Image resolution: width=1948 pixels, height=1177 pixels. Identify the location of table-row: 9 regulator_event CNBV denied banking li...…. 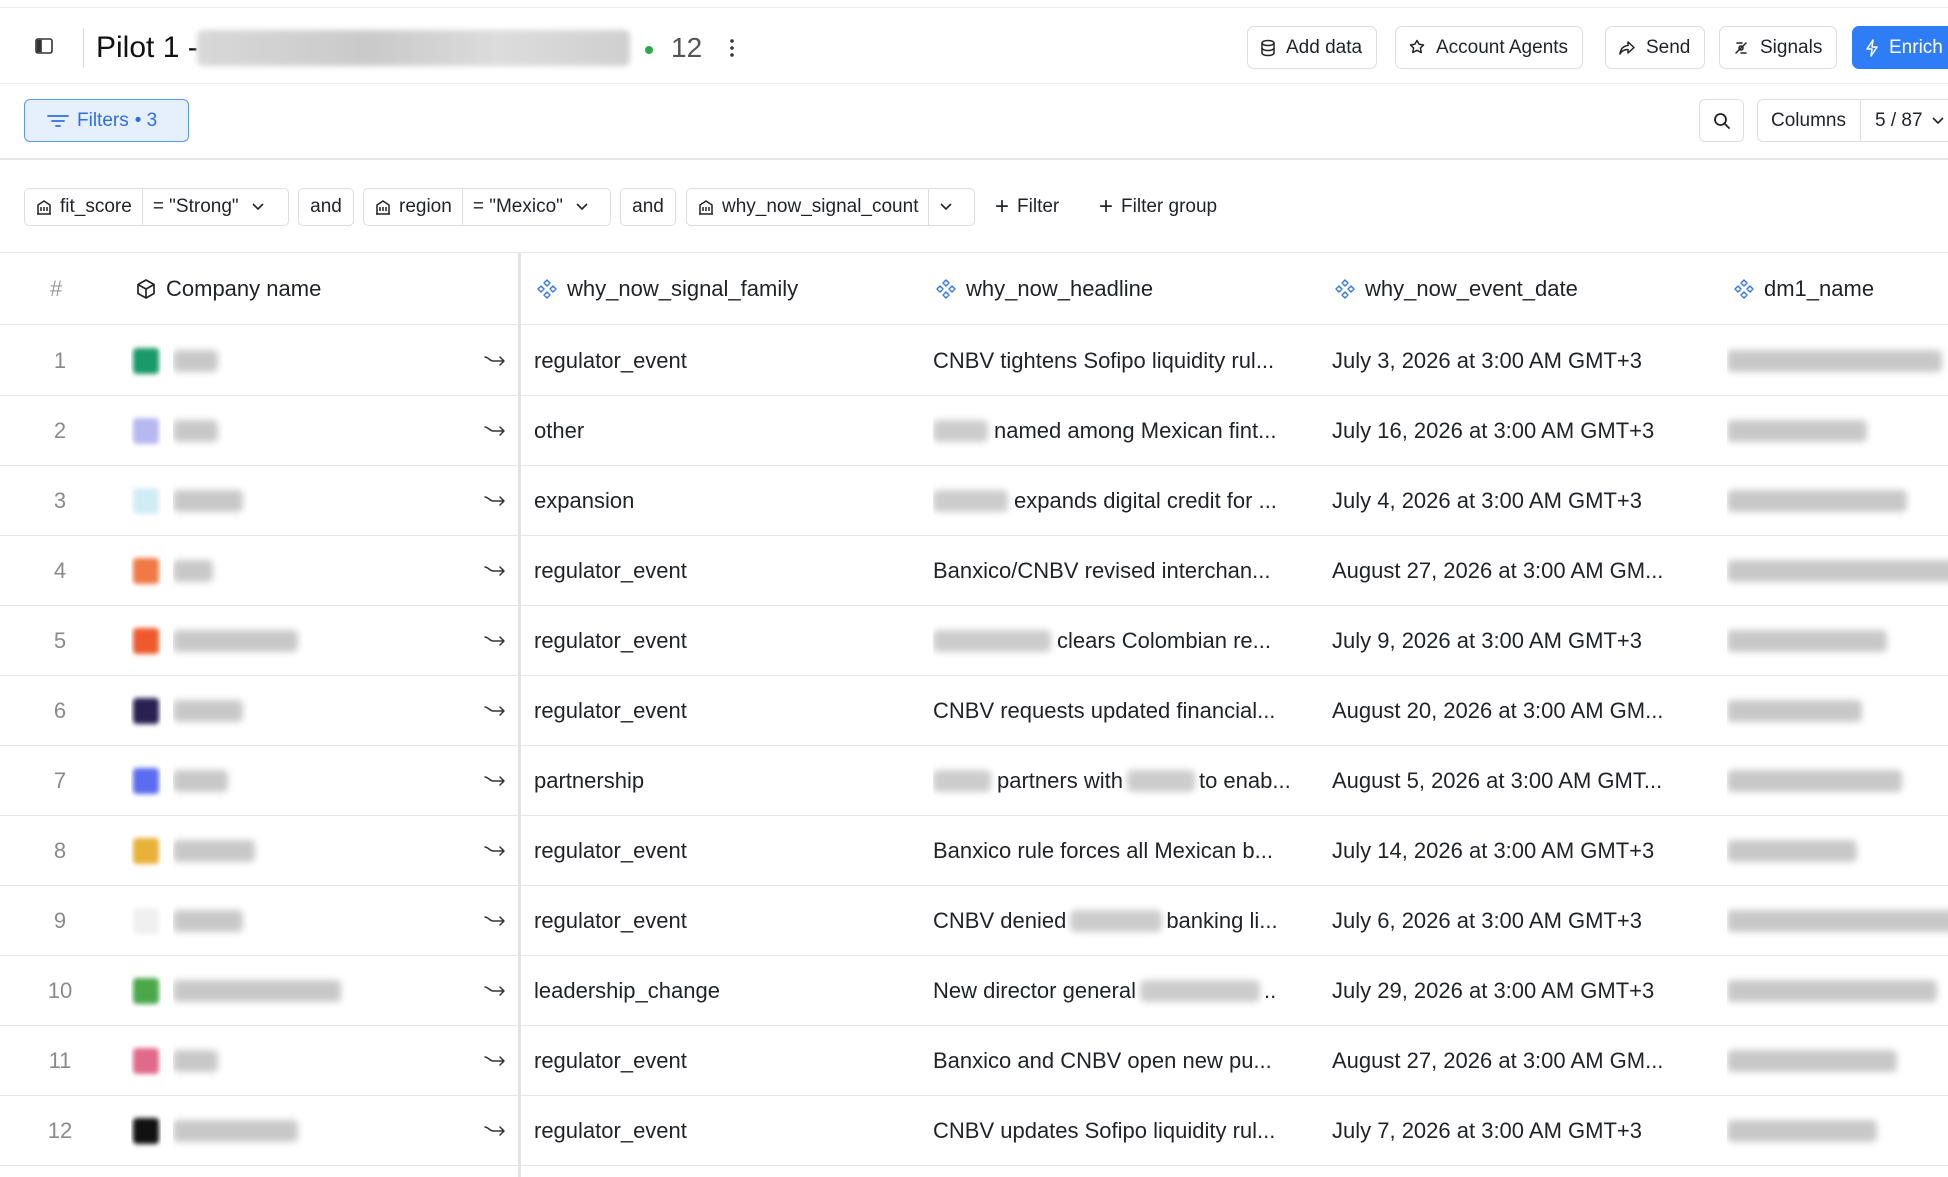
(974, 921).